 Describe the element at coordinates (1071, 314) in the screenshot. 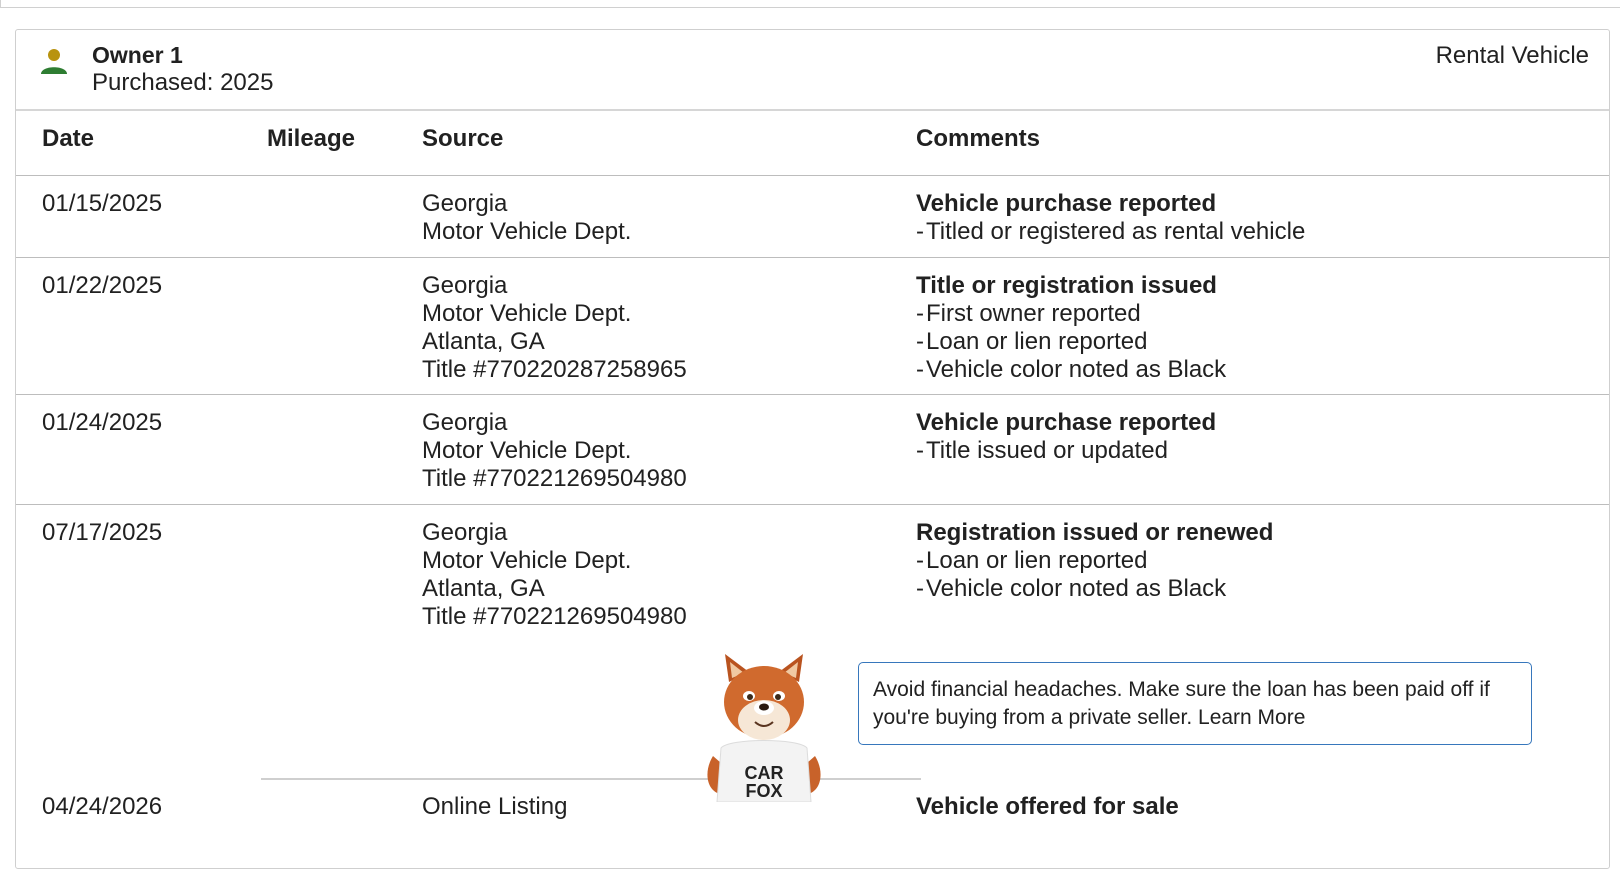

I see `comment-item: First owner reported` at that location.